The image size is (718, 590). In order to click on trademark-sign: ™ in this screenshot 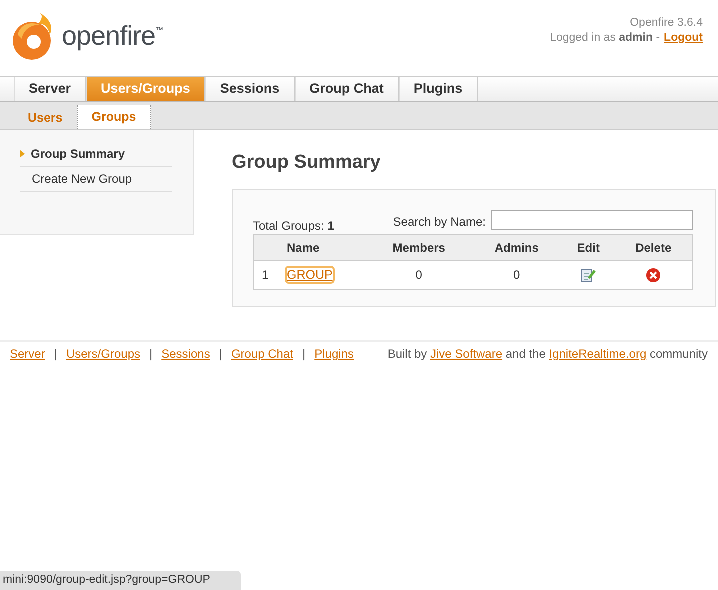, I will do `click(160, 30)`.